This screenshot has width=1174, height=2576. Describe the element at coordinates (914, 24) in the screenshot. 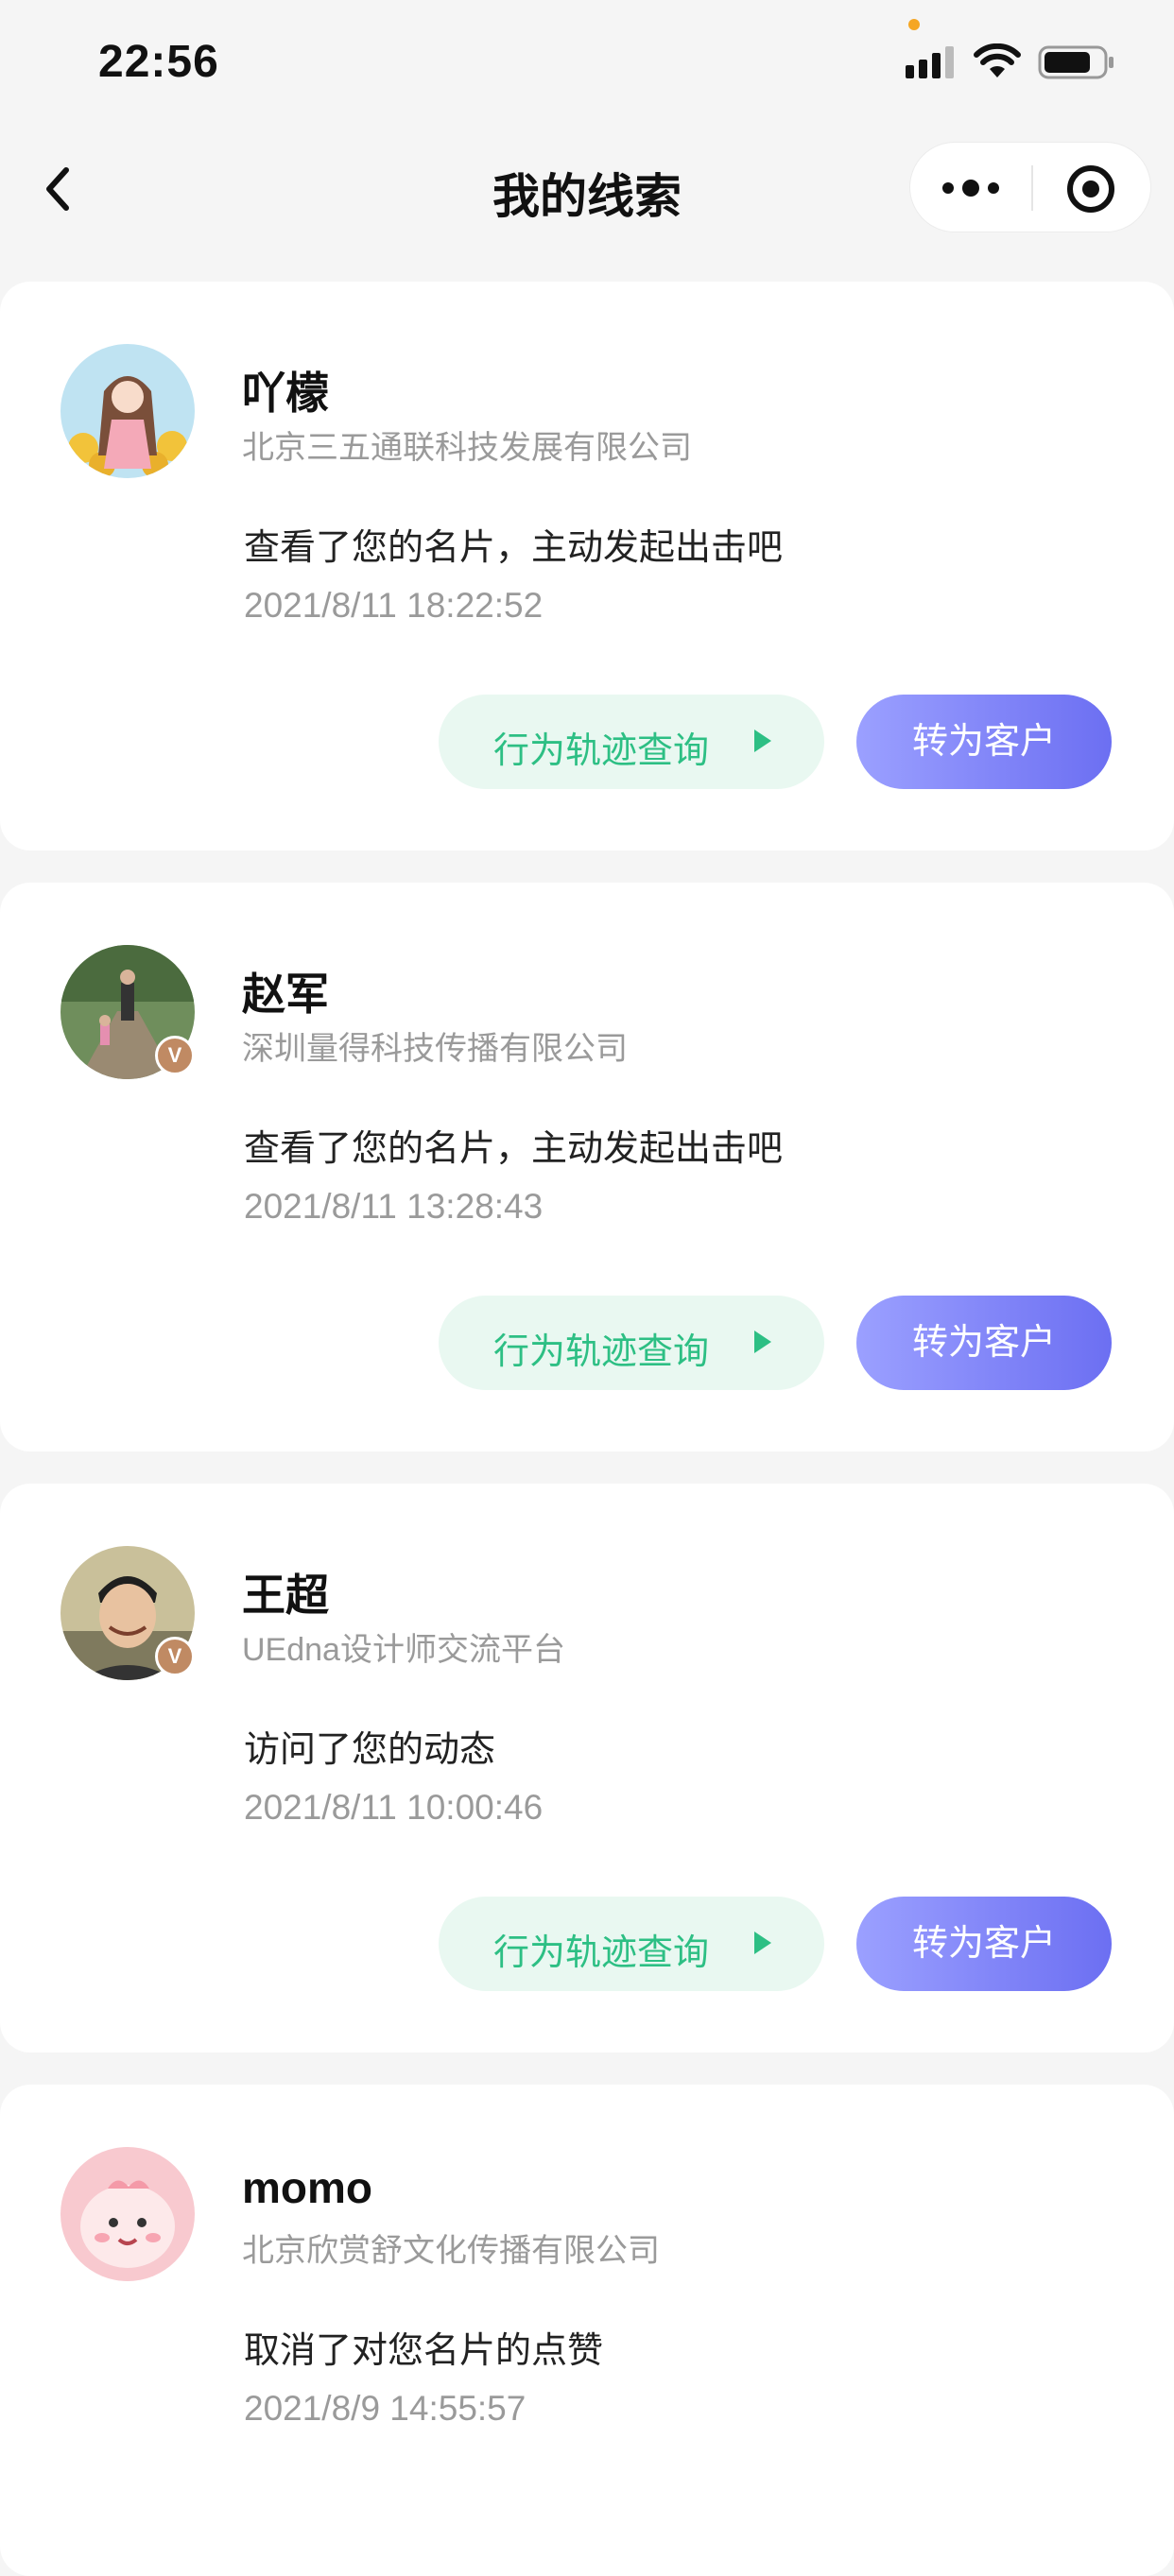

I see `recording-indicator-dot` at that location.